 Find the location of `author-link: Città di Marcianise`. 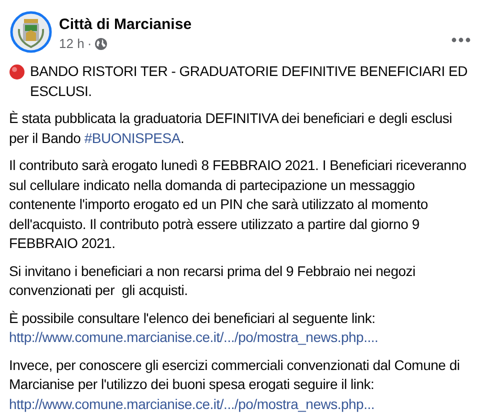

author-link: Città di Marcianise is located at coordinates (255, 24).